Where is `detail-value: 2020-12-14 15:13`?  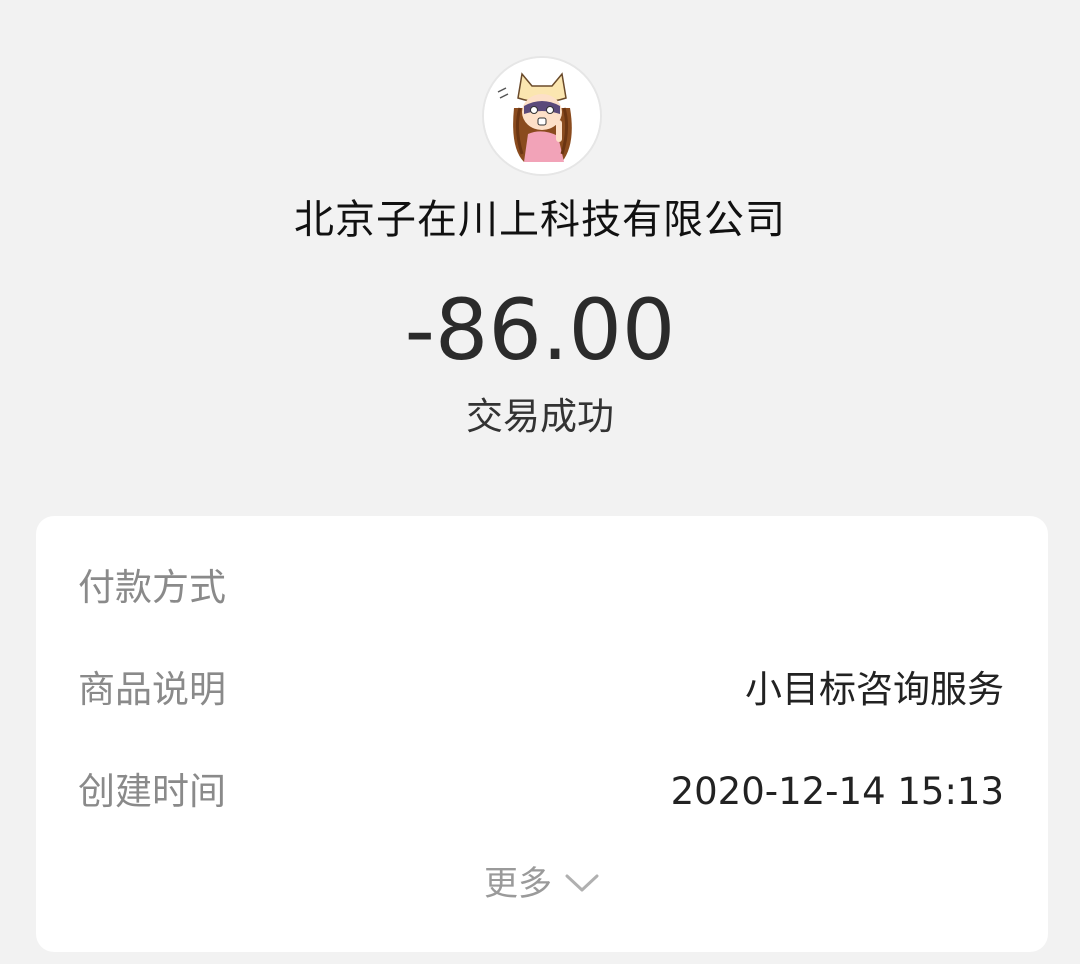
detail-value: 2020-12-14 15:13 is located at coordinates (837, 791).